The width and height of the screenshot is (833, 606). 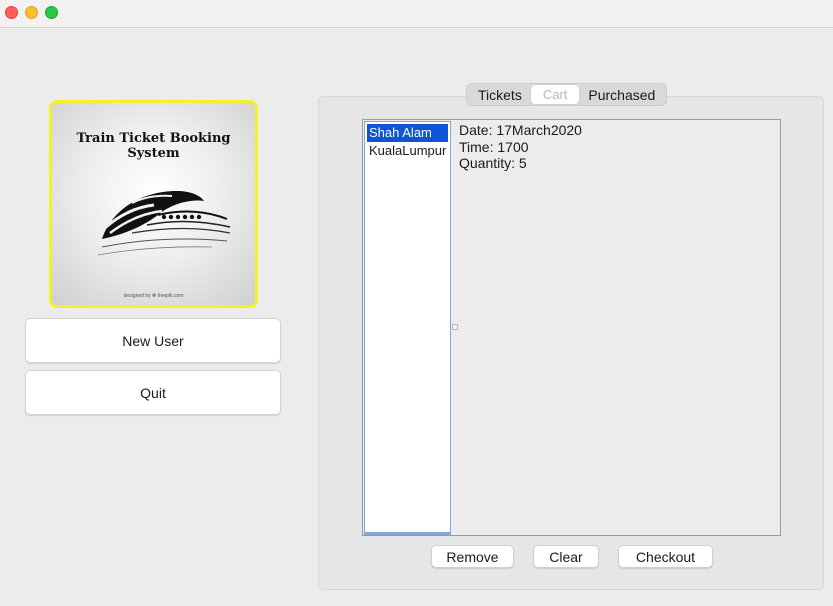 I want to click on window-titlebar, so click(x=416, y=14).